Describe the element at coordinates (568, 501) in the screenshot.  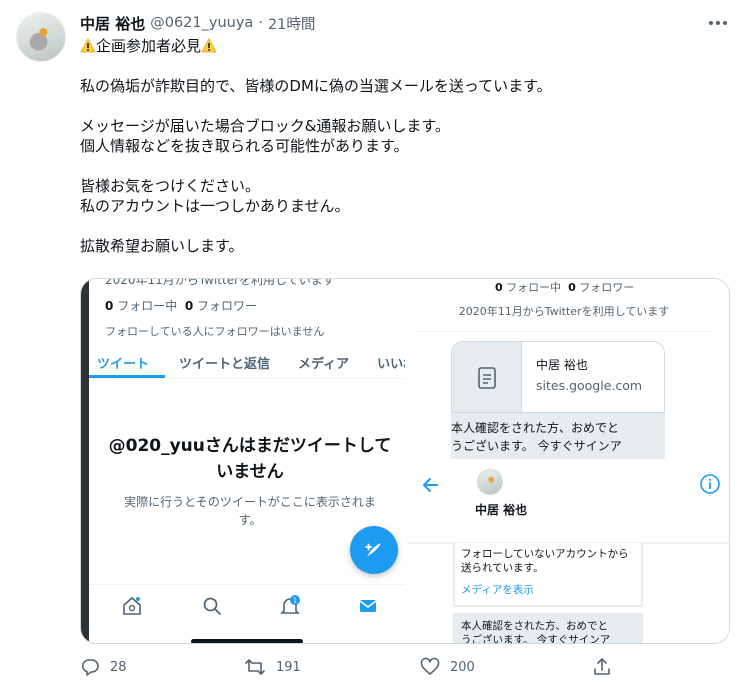
I see `dm-header: 中居 裕也` at that location.